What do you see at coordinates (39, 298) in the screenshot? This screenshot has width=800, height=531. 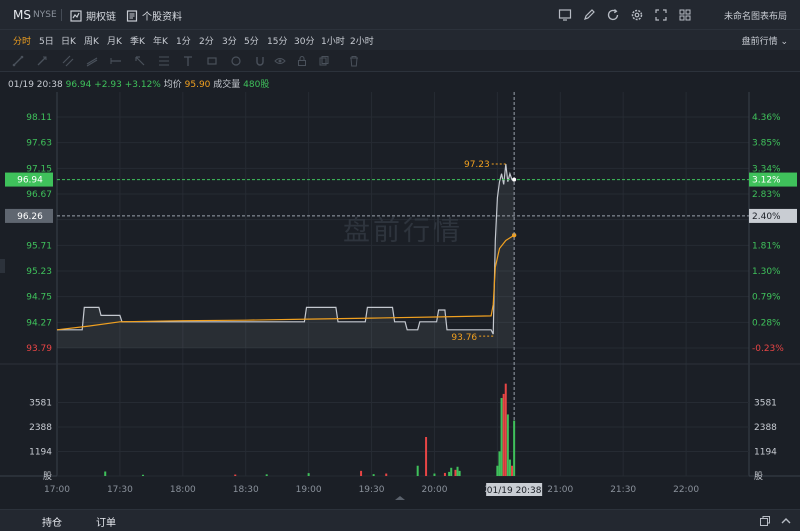 I see `price-tick-label: 94.75` at bounding box center [39, 298].